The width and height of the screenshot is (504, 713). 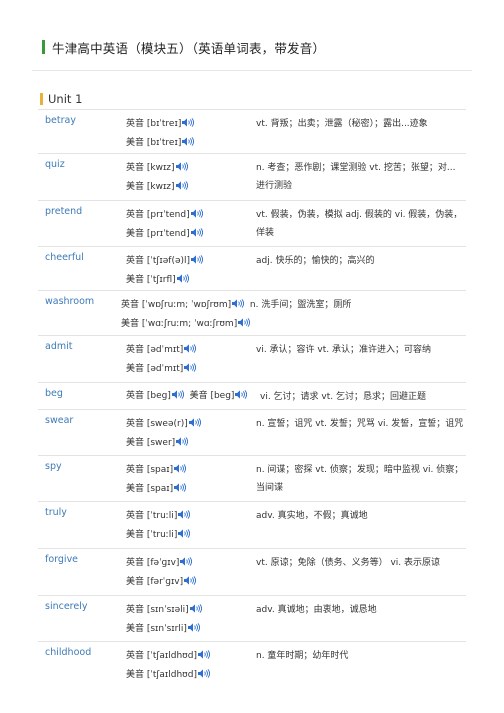 I want to click on unit-heading: Unit 1, so click(x=61, y=99).